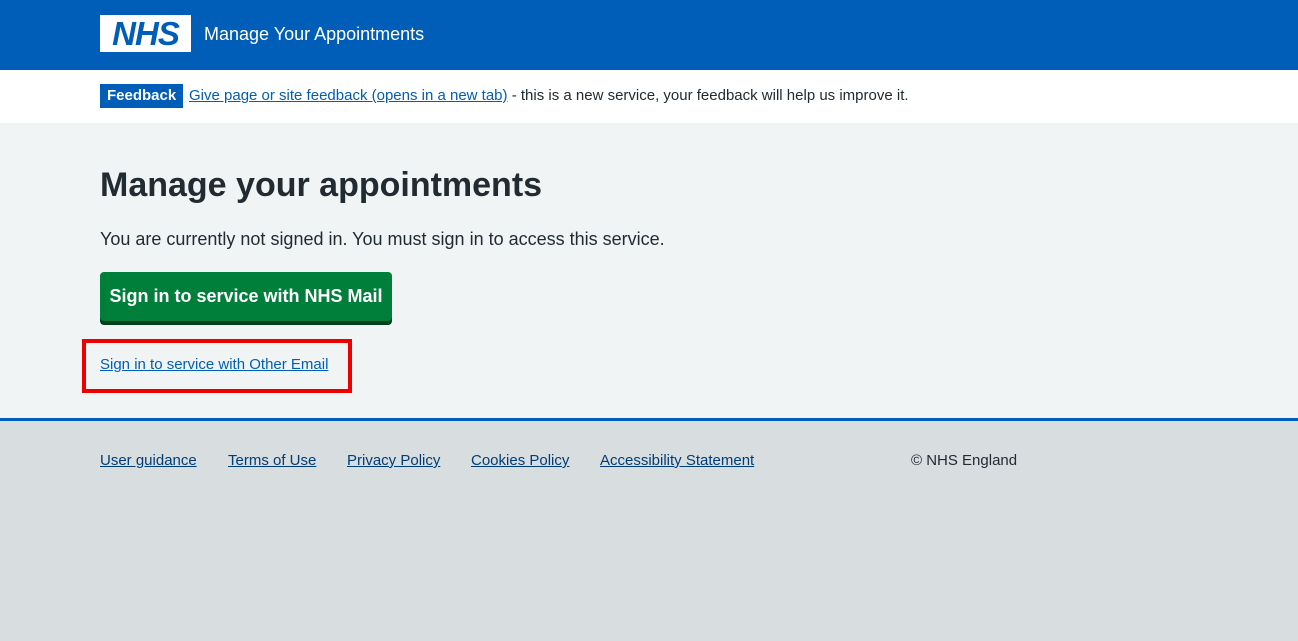 This screenshot has width=1298, height=641. I want to click on page-title: Manage your appointments, so click(321, 185).